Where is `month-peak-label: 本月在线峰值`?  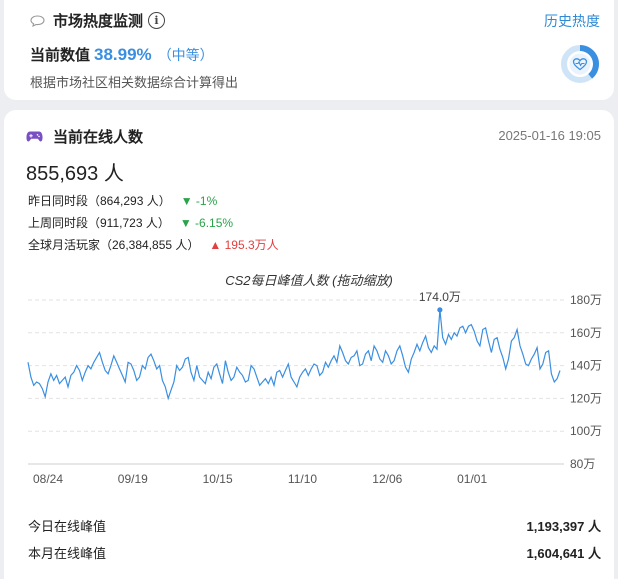
month-peak-label: 本月在线峰值 is located at coordinates (67, 553).